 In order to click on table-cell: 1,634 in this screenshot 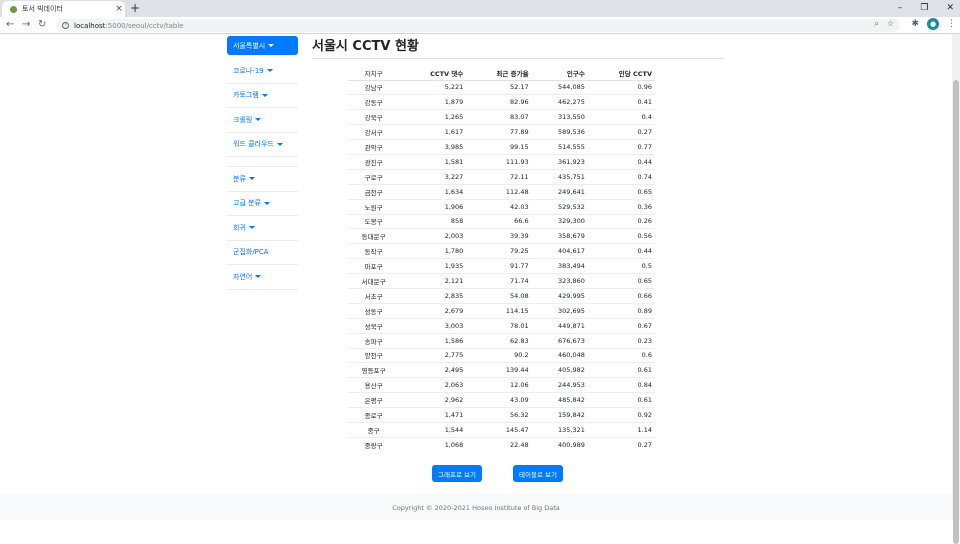, I will do `click(433, 191)`.